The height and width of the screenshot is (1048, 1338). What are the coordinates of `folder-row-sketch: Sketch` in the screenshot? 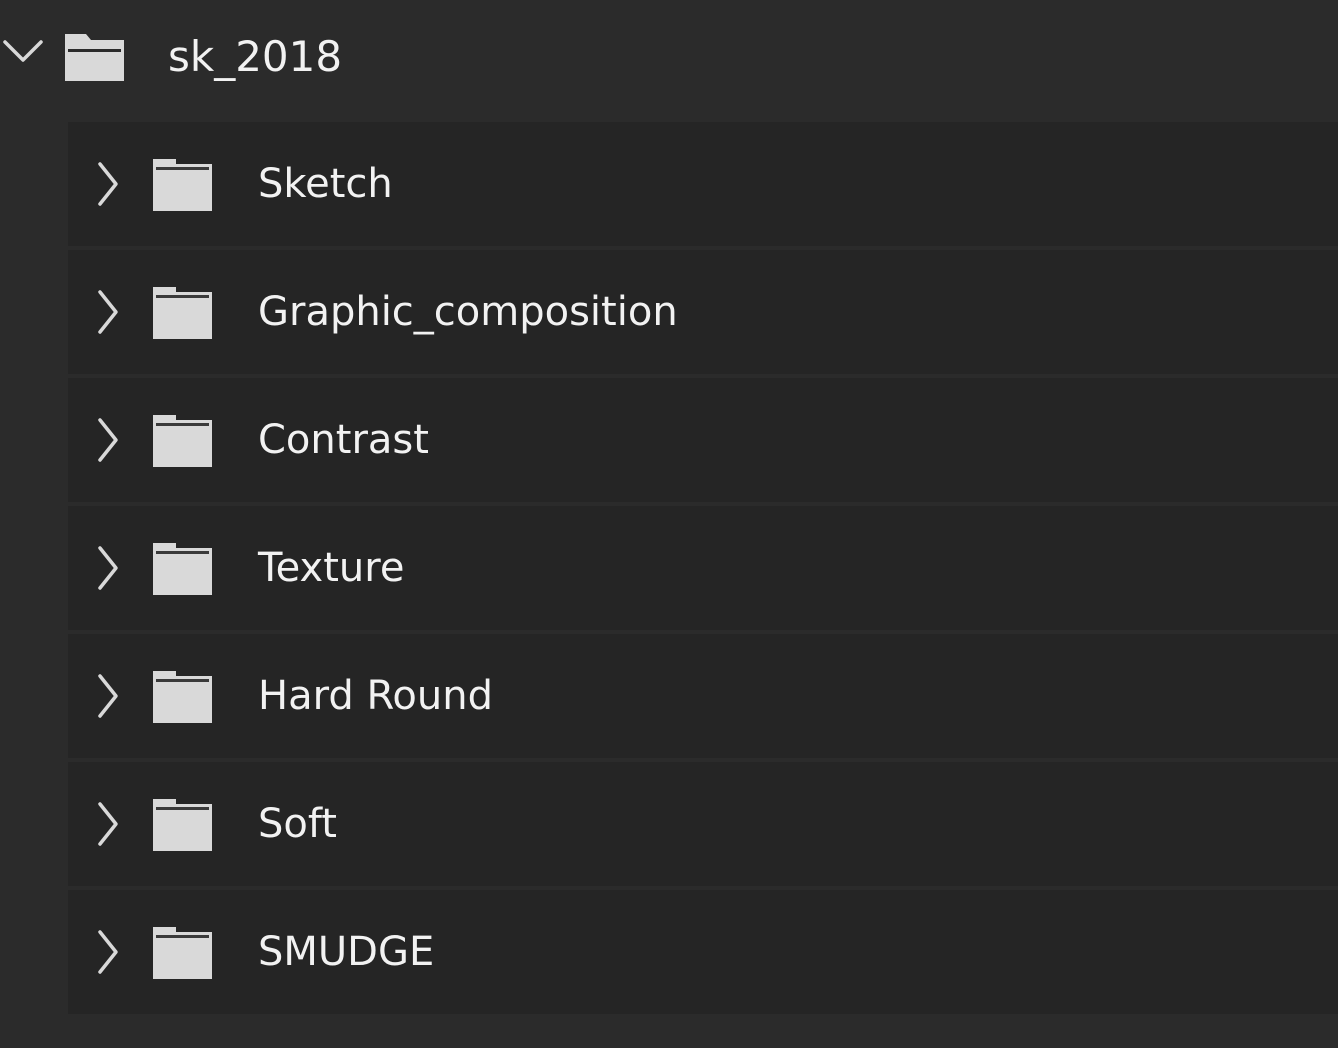 It's located at (703, 184).